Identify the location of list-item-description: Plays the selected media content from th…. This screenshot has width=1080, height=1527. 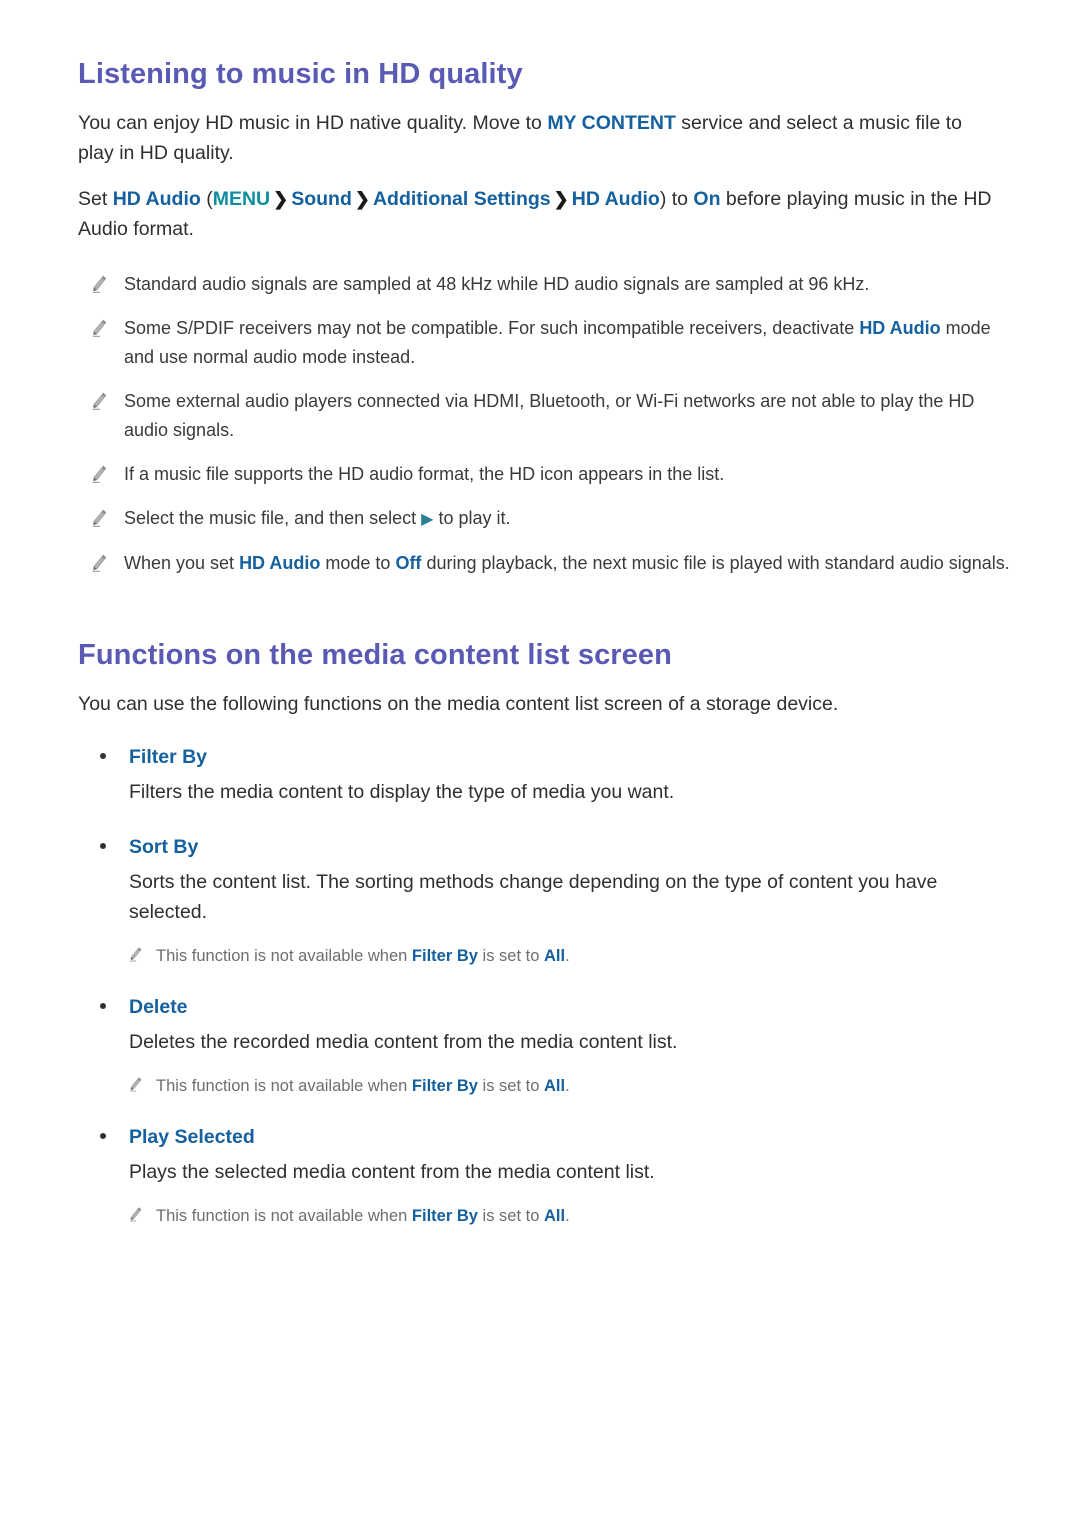
(392, 1172).